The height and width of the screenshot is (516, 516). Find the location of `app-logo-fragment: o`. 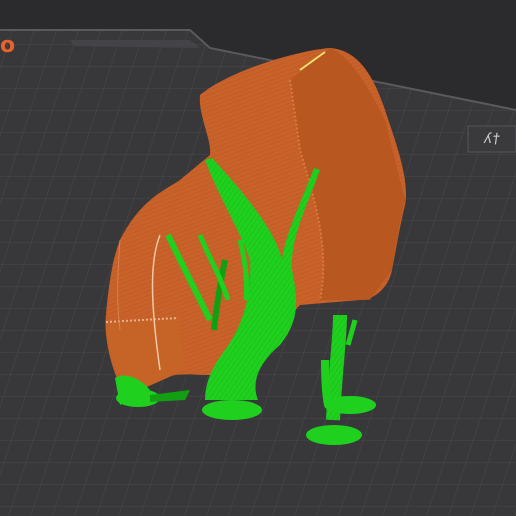

app-logo-fragment: o is located at coordinates (8, 45).